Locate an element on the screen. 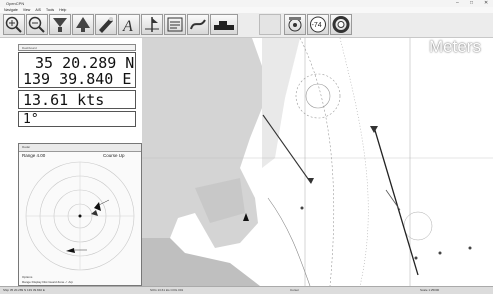 Image resolution: width=493 pixels, height=294 pixels. depth-icon: -74 is located at coordinates (318, 24).